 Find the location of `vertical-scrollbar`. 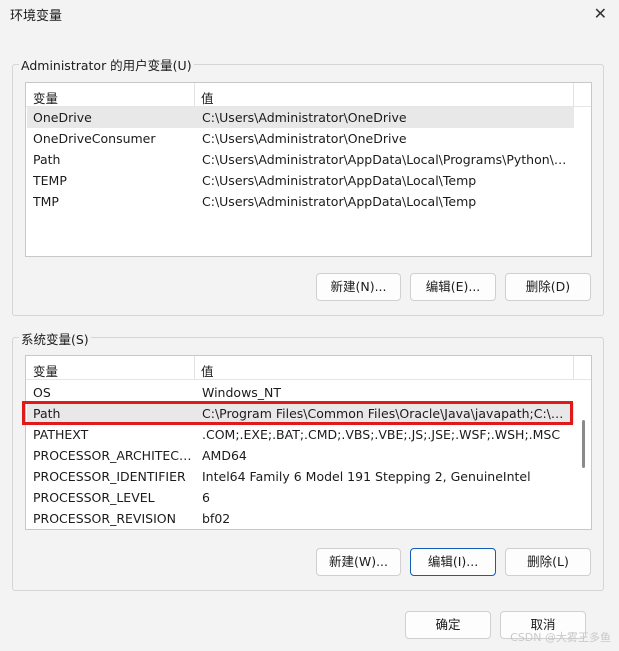

vertical-scrollbar is located at coordinates (583, 444).